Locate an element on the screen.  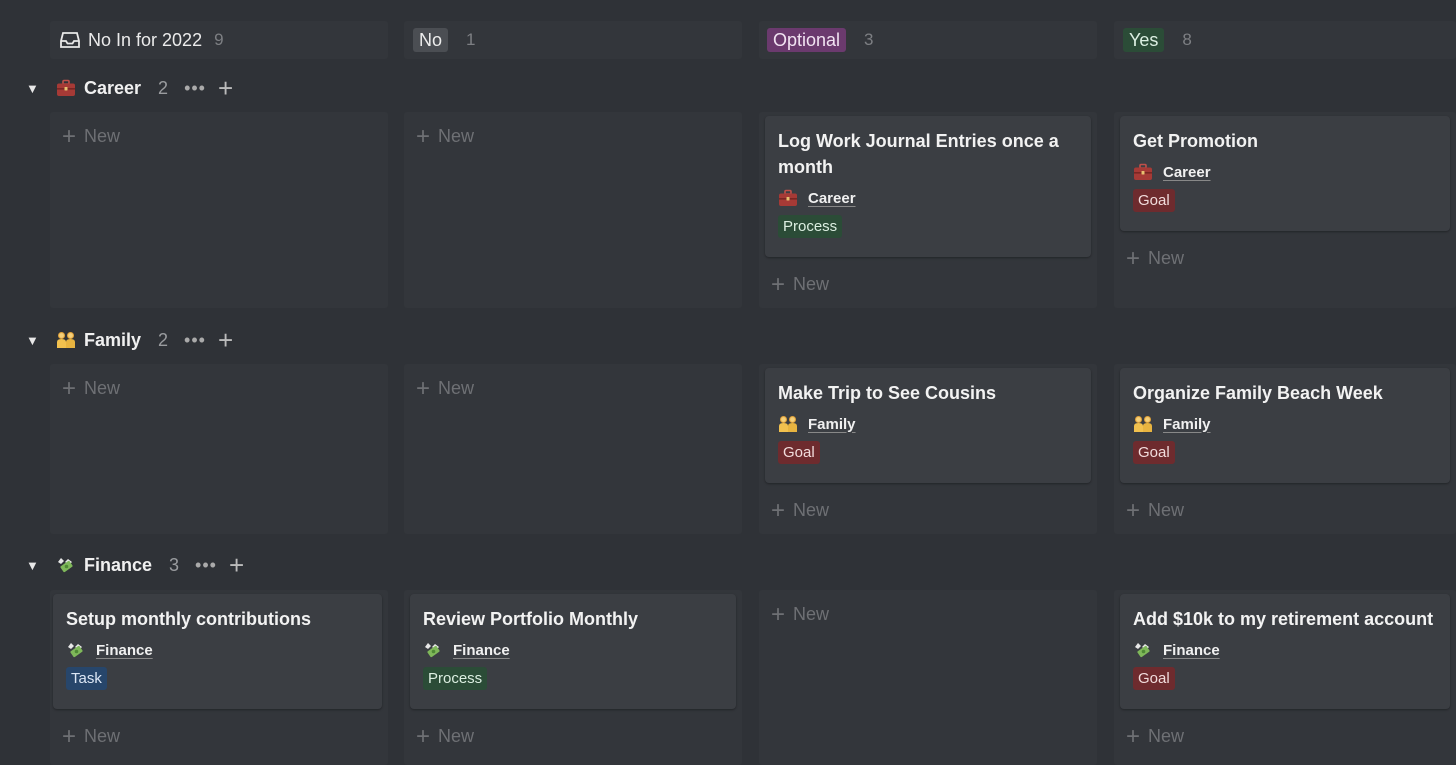
column-title: No is located at coordinates (431, 40).